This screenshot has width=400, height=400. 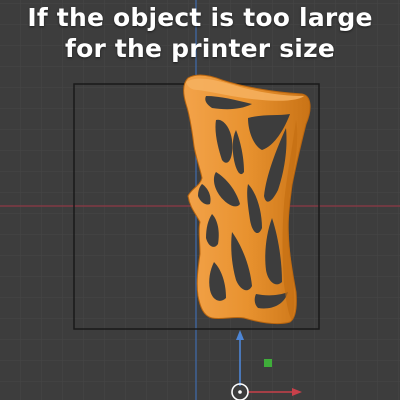 What do you see at coordinates (268, 363) in the screenshot?
I see `gizmo-xy-plane-handle` at bounding box center [268, 363].